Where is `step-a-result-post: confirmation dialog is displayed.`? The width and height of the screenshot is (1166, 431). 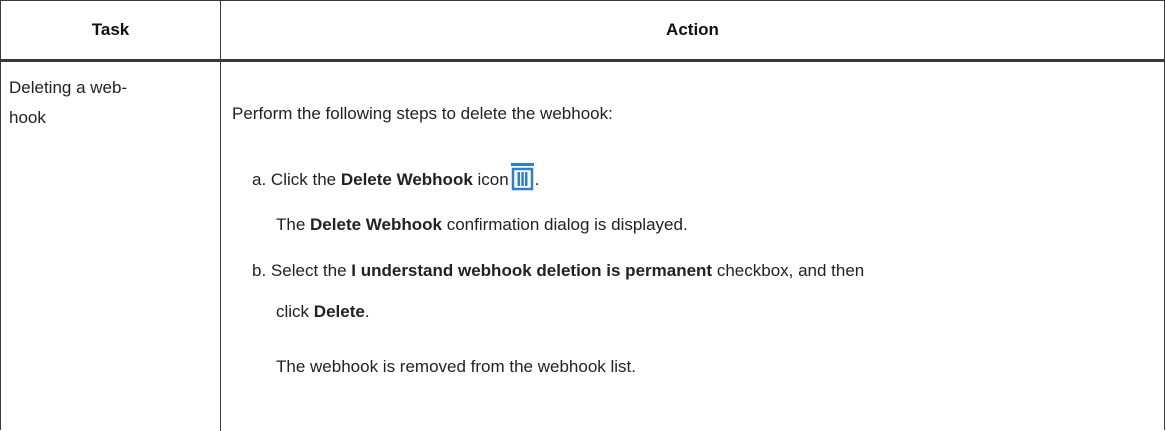 step-a-result-post: confirmation dialog is displayed. is located at coordinates (567, 224).